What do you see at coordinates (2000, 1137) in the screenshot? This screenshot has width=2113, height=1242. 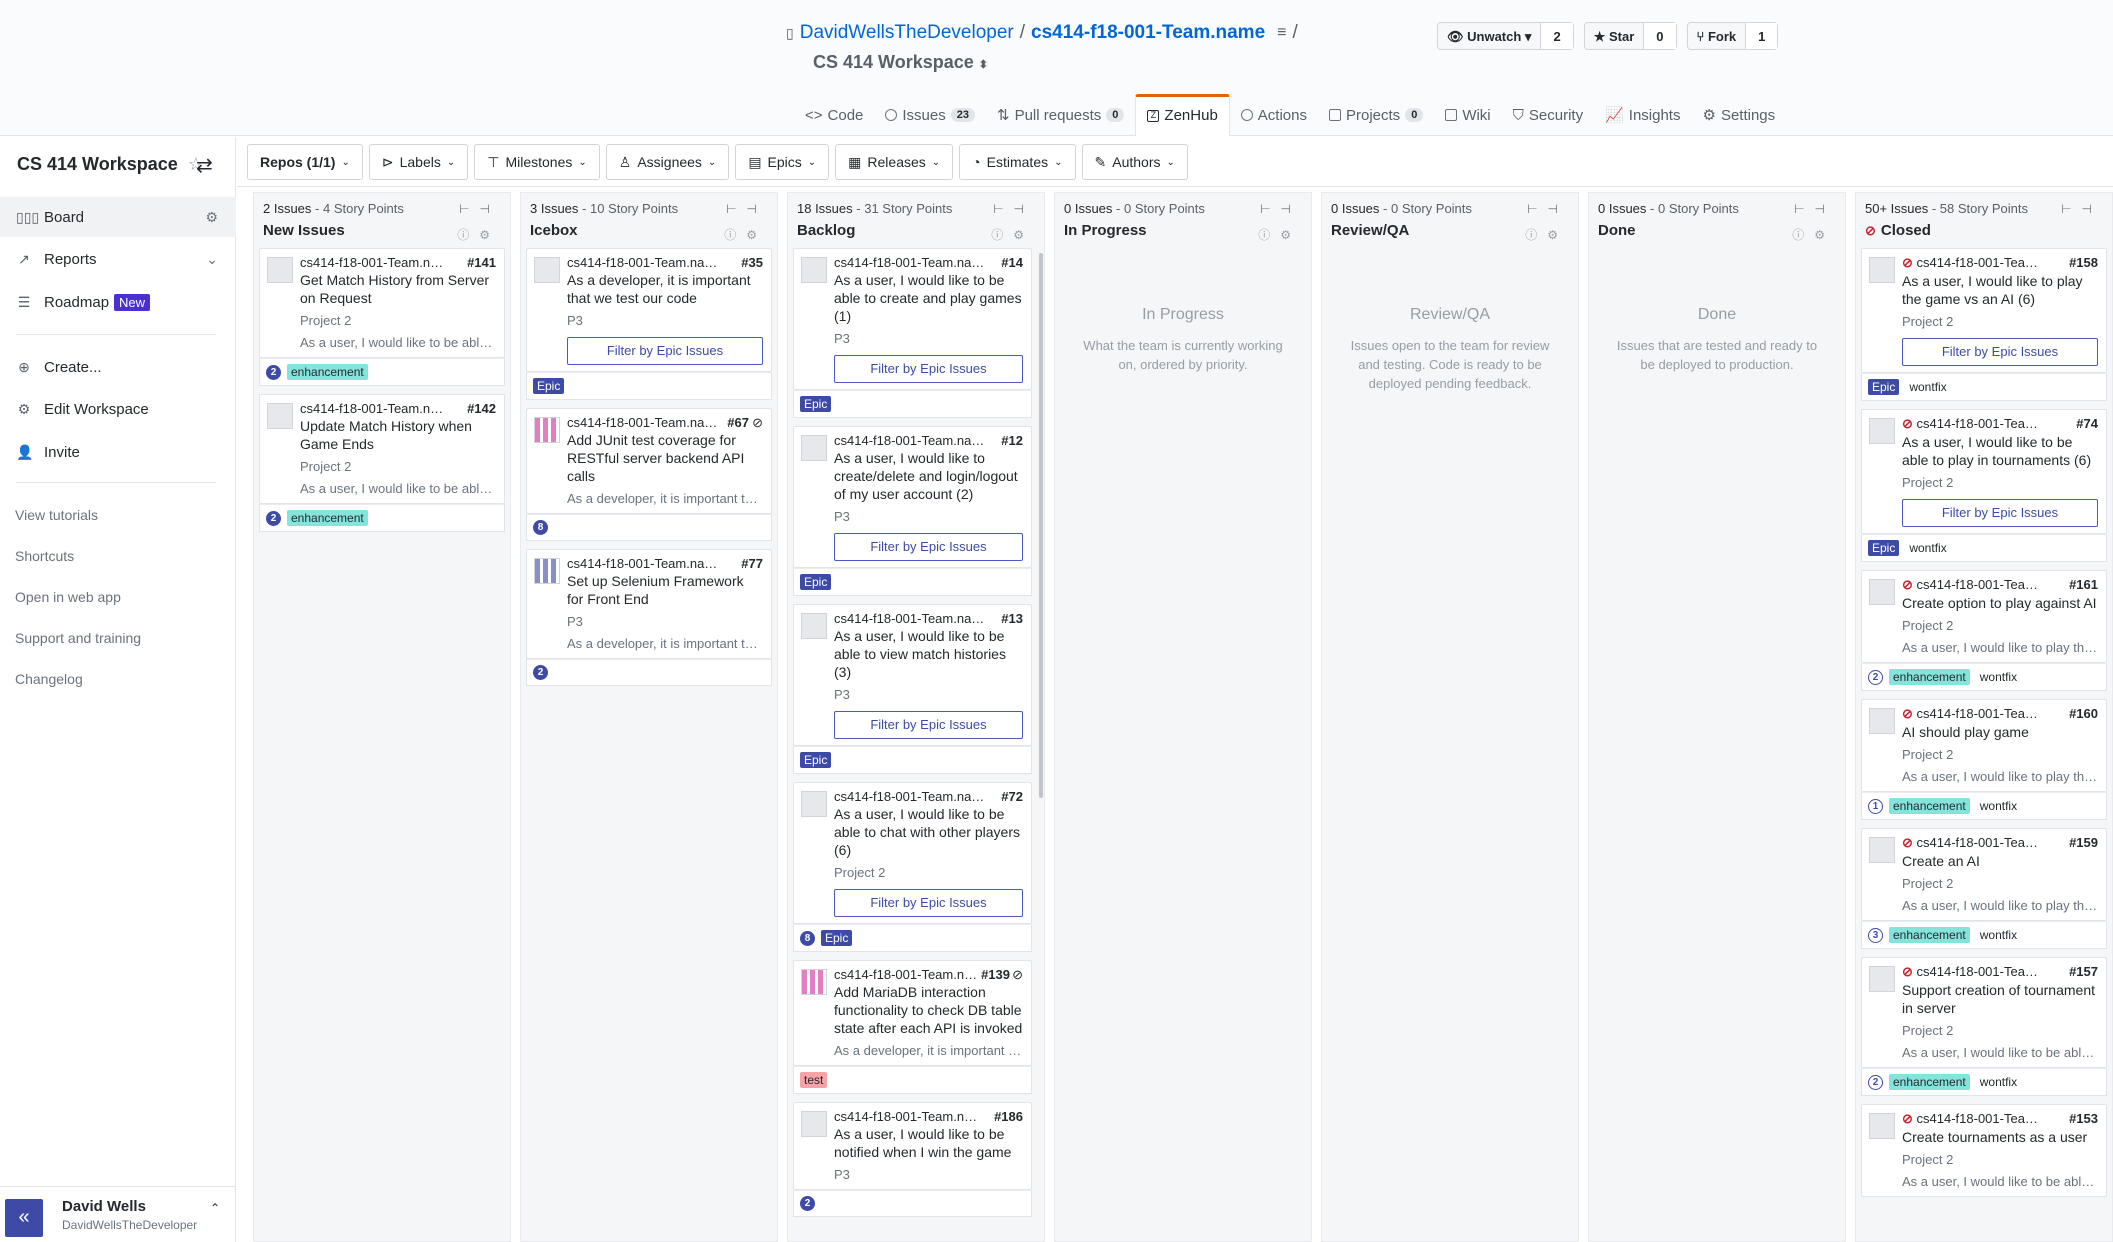 I see `issue-title: Create tournaments as a user` at bounding box center [2000, 1137].